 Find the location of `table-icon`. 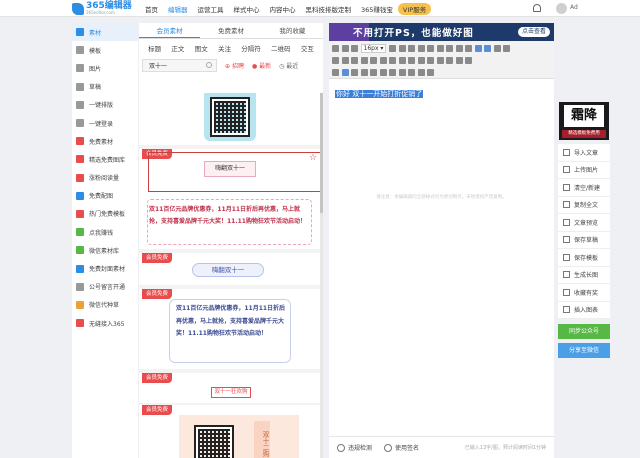

table-icon is located at coordinates (411, 60).